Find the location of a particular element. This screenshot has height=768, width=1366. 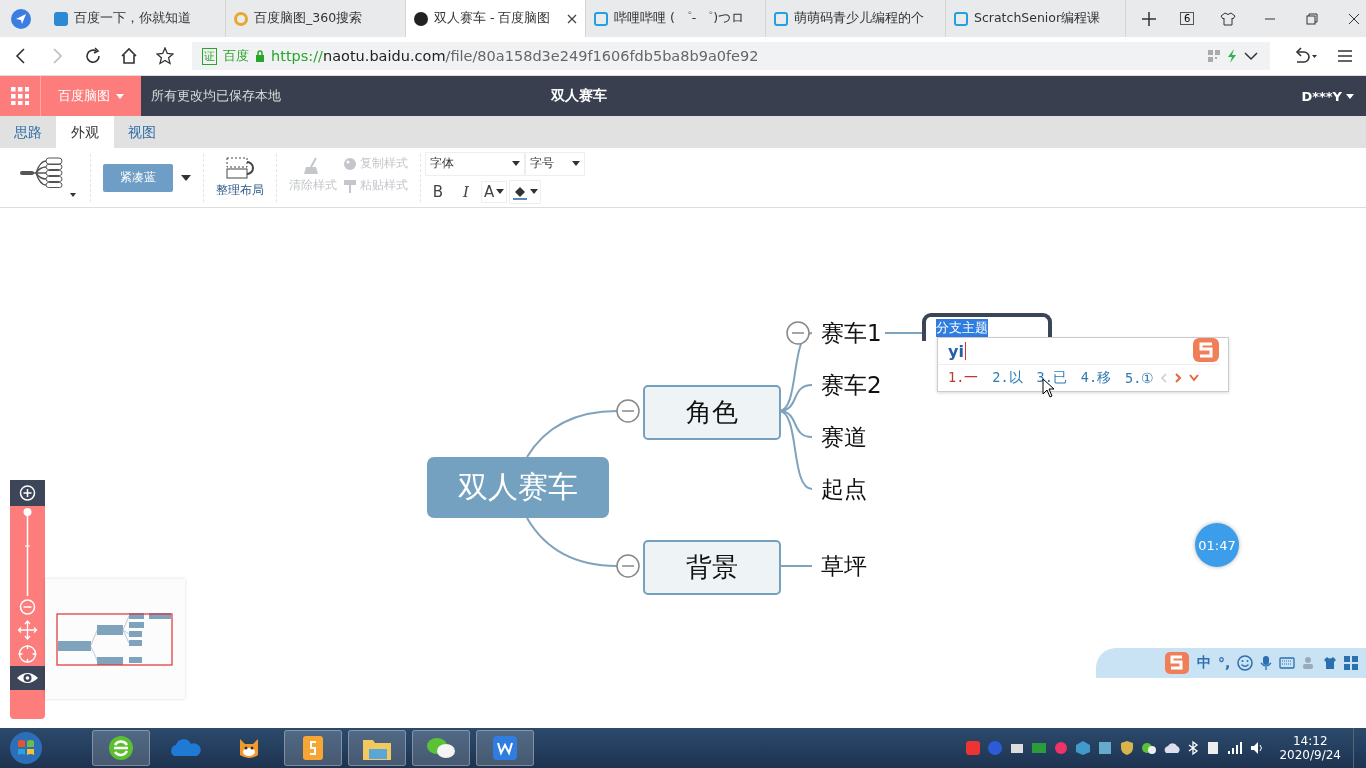

lock-icon is located at coordinates (260, 56).